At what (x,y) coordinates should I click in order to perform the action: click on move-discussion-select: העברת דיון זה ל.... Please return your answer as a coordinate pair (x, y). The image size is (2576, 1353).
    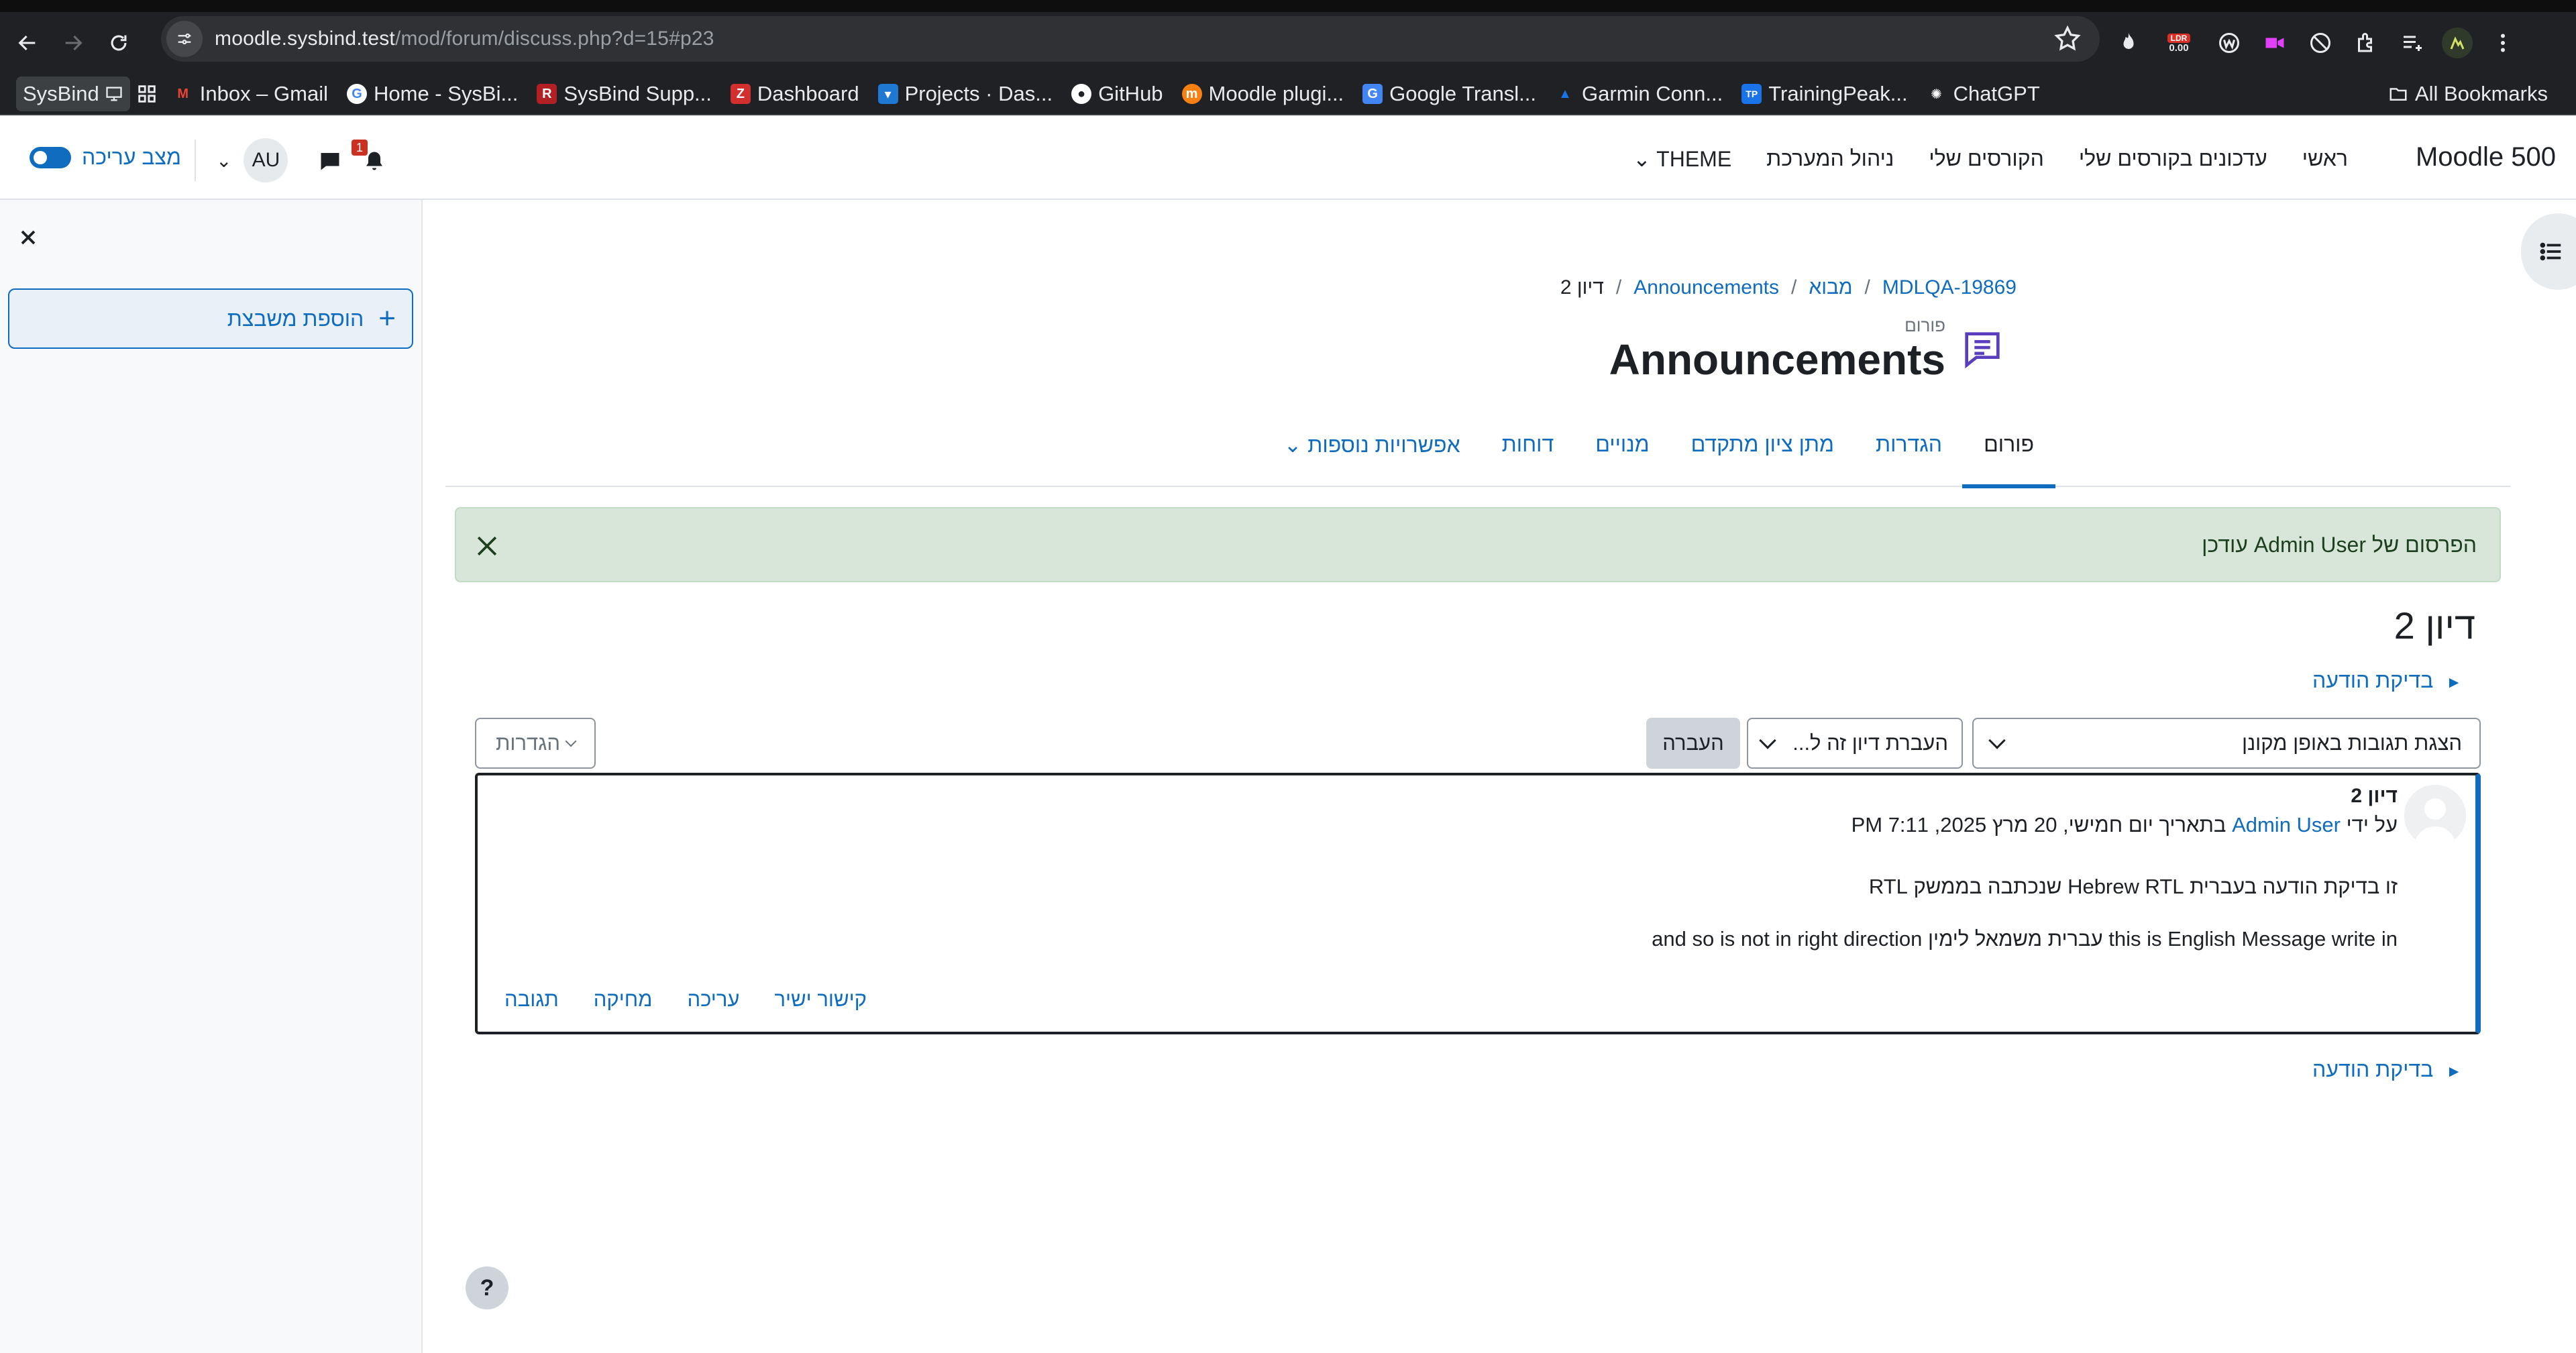
    Looking at the image, I should click on (1855, 743).